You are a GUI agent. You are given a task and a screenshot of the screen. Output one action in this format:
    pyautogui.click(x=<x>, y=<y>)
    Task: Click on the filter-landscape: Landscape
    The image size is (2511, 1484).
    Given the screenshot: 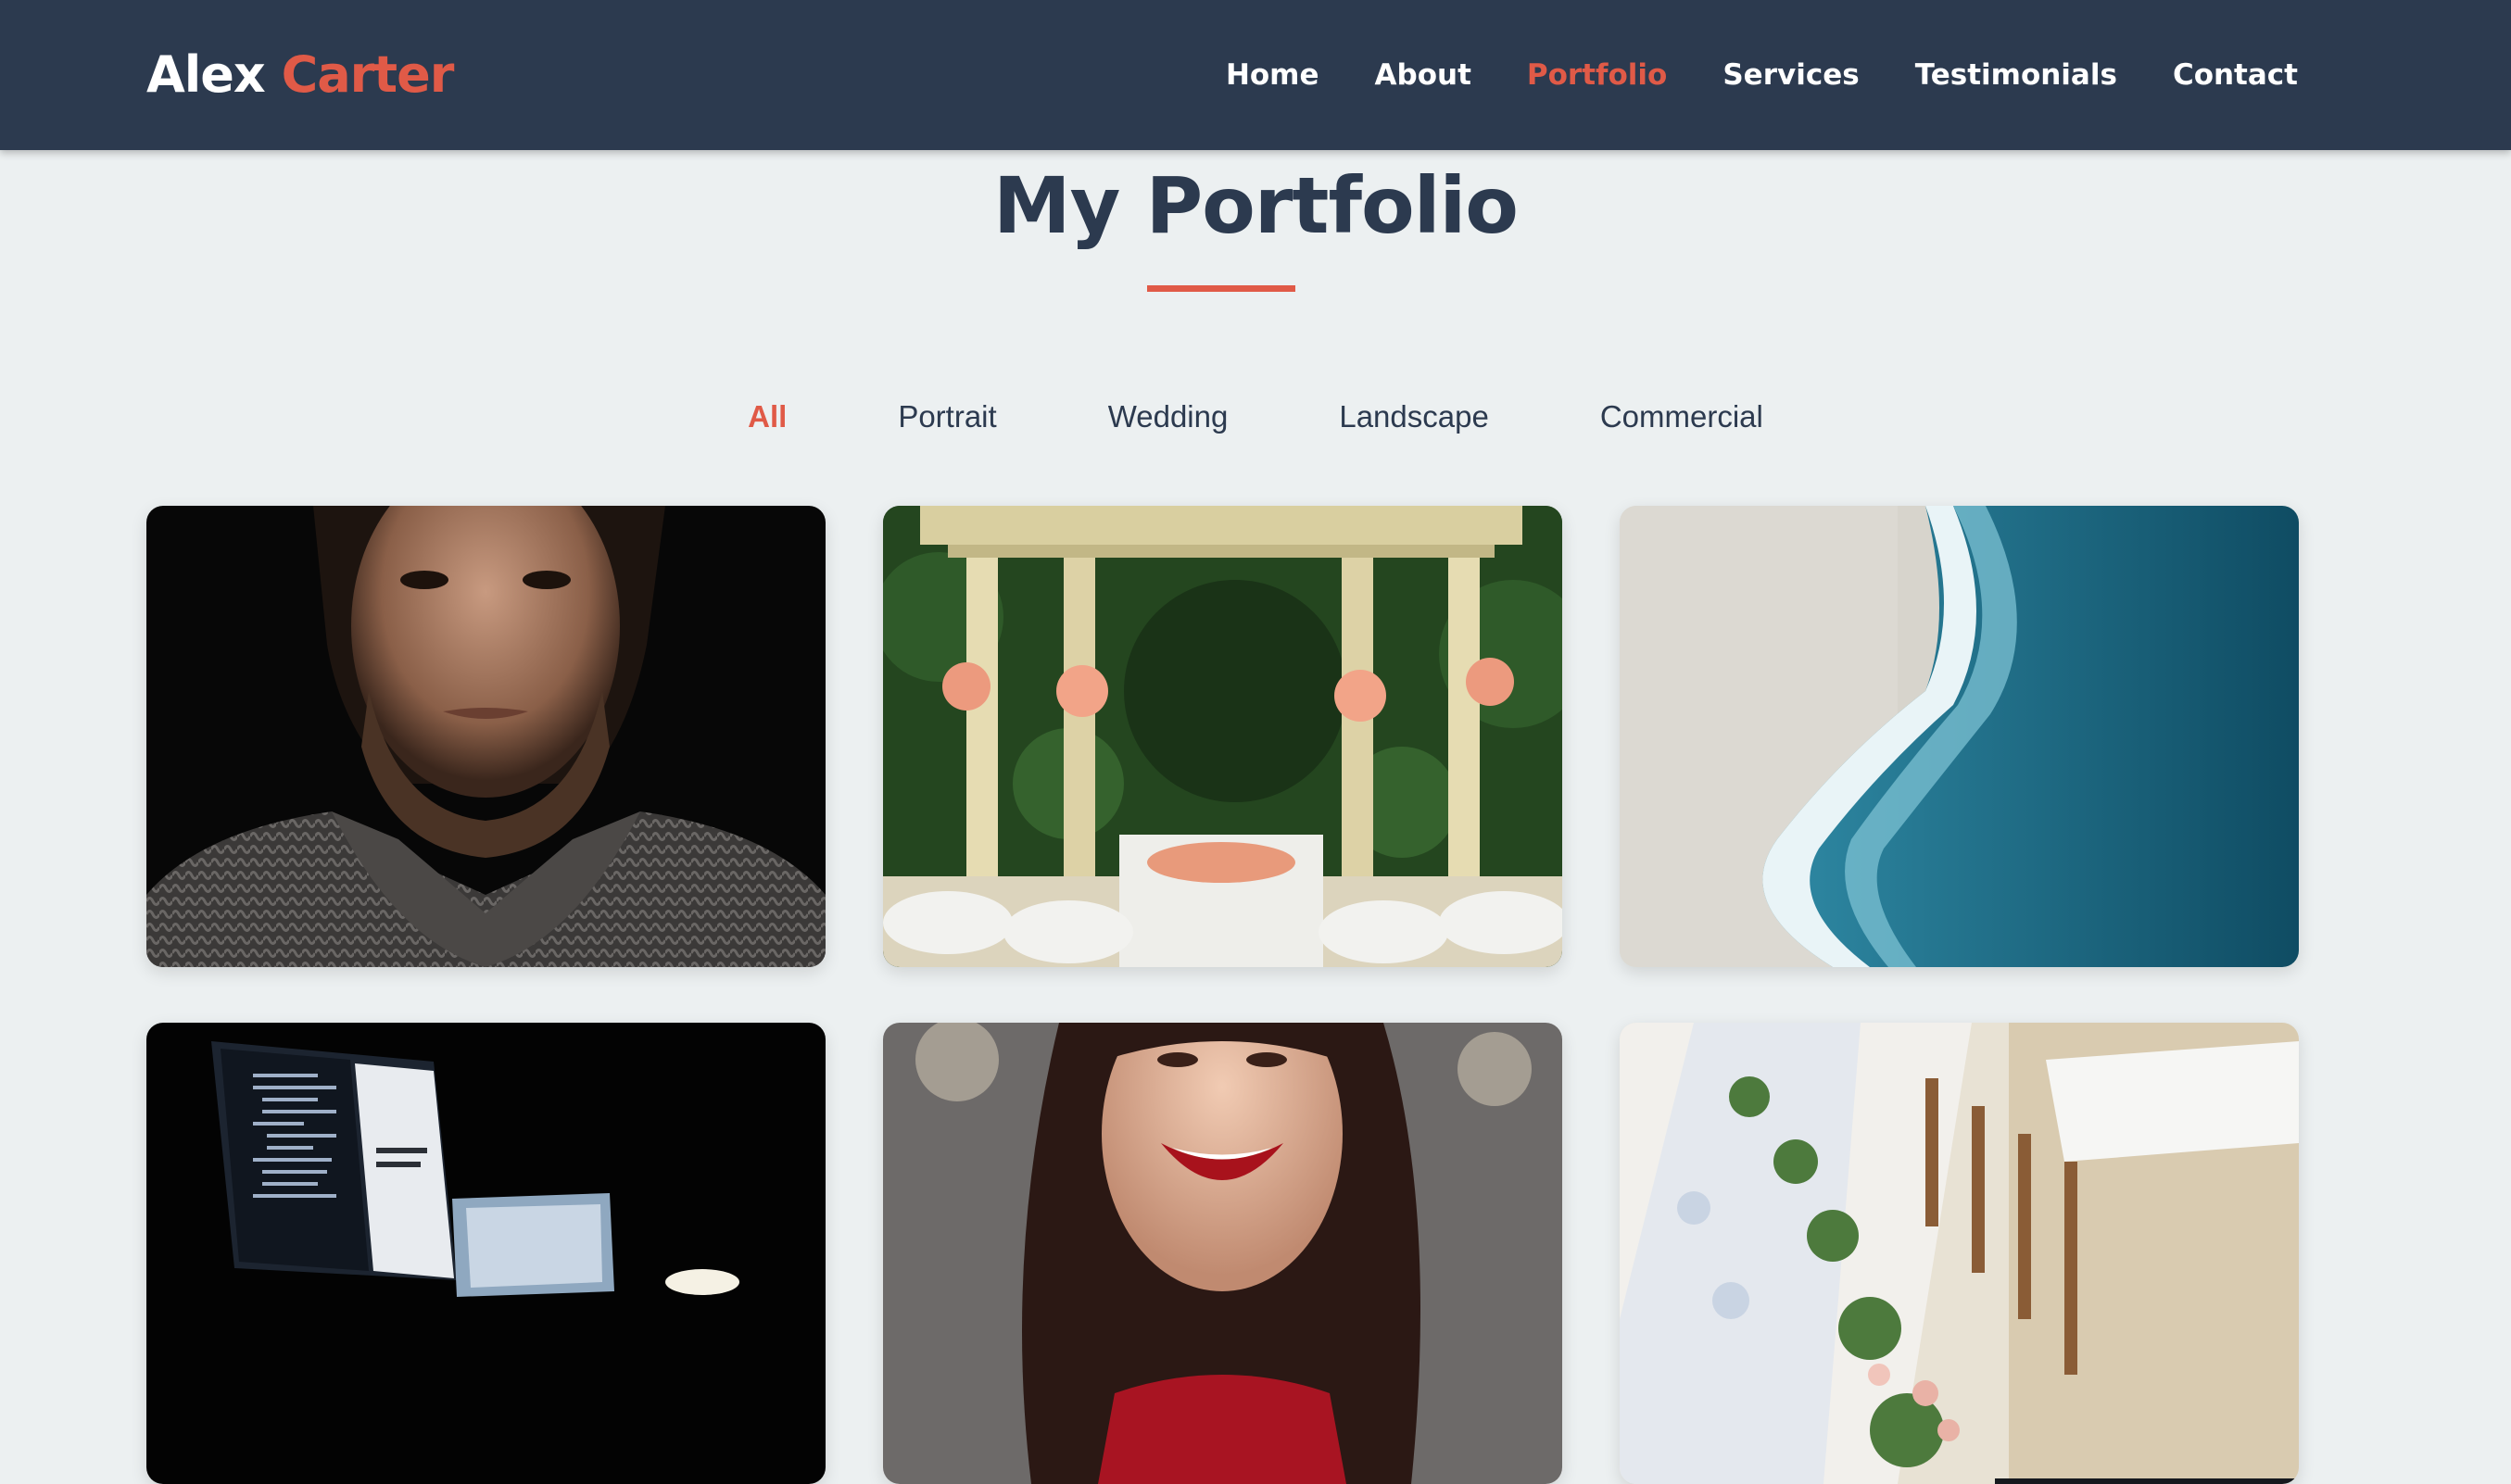 What is the action you would take?
    pyautogui.click(x=1414, y=417)
    